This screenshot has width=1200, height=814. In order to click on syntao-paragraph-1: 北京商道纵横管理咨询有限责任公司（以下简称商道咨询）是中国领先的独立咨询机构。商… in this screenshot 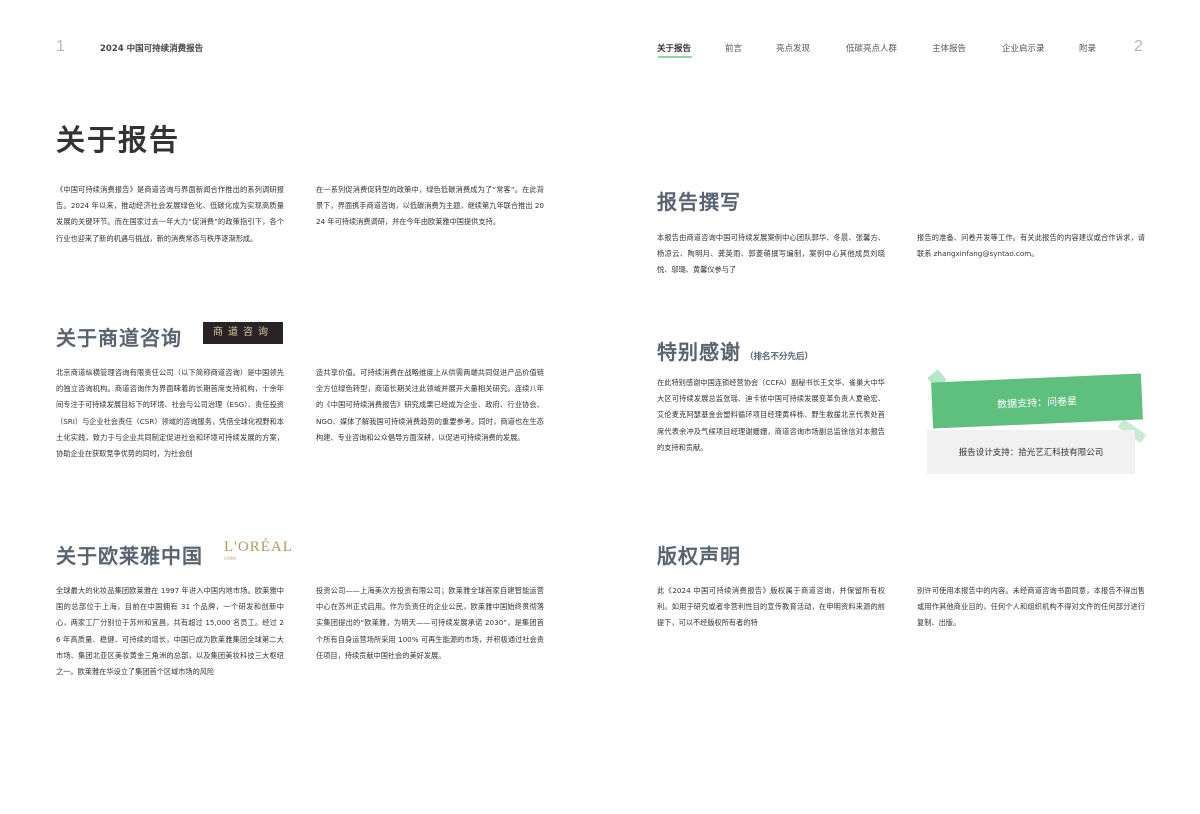, I will do `click(170, 413)`.